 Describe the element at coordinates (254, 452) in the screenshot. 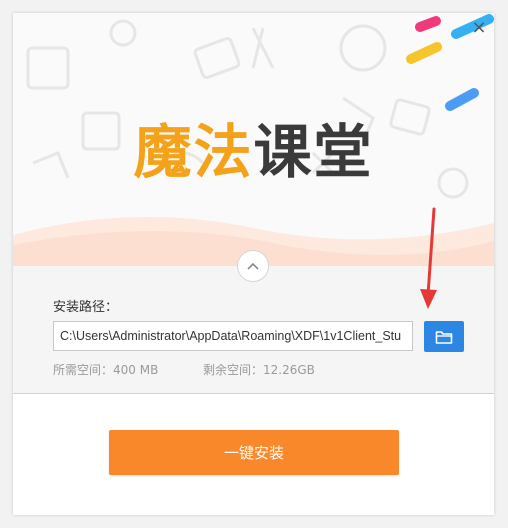

I see `one-click-install-button: 一键安装` at that location.